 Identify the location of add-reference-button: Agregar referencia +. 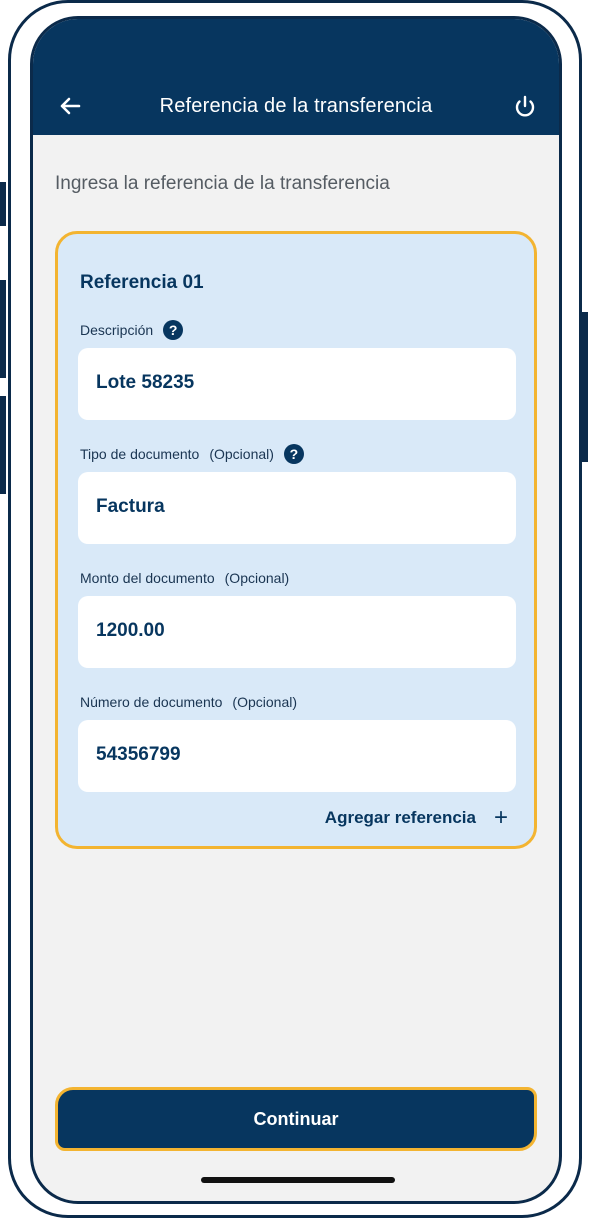
(416, 817).